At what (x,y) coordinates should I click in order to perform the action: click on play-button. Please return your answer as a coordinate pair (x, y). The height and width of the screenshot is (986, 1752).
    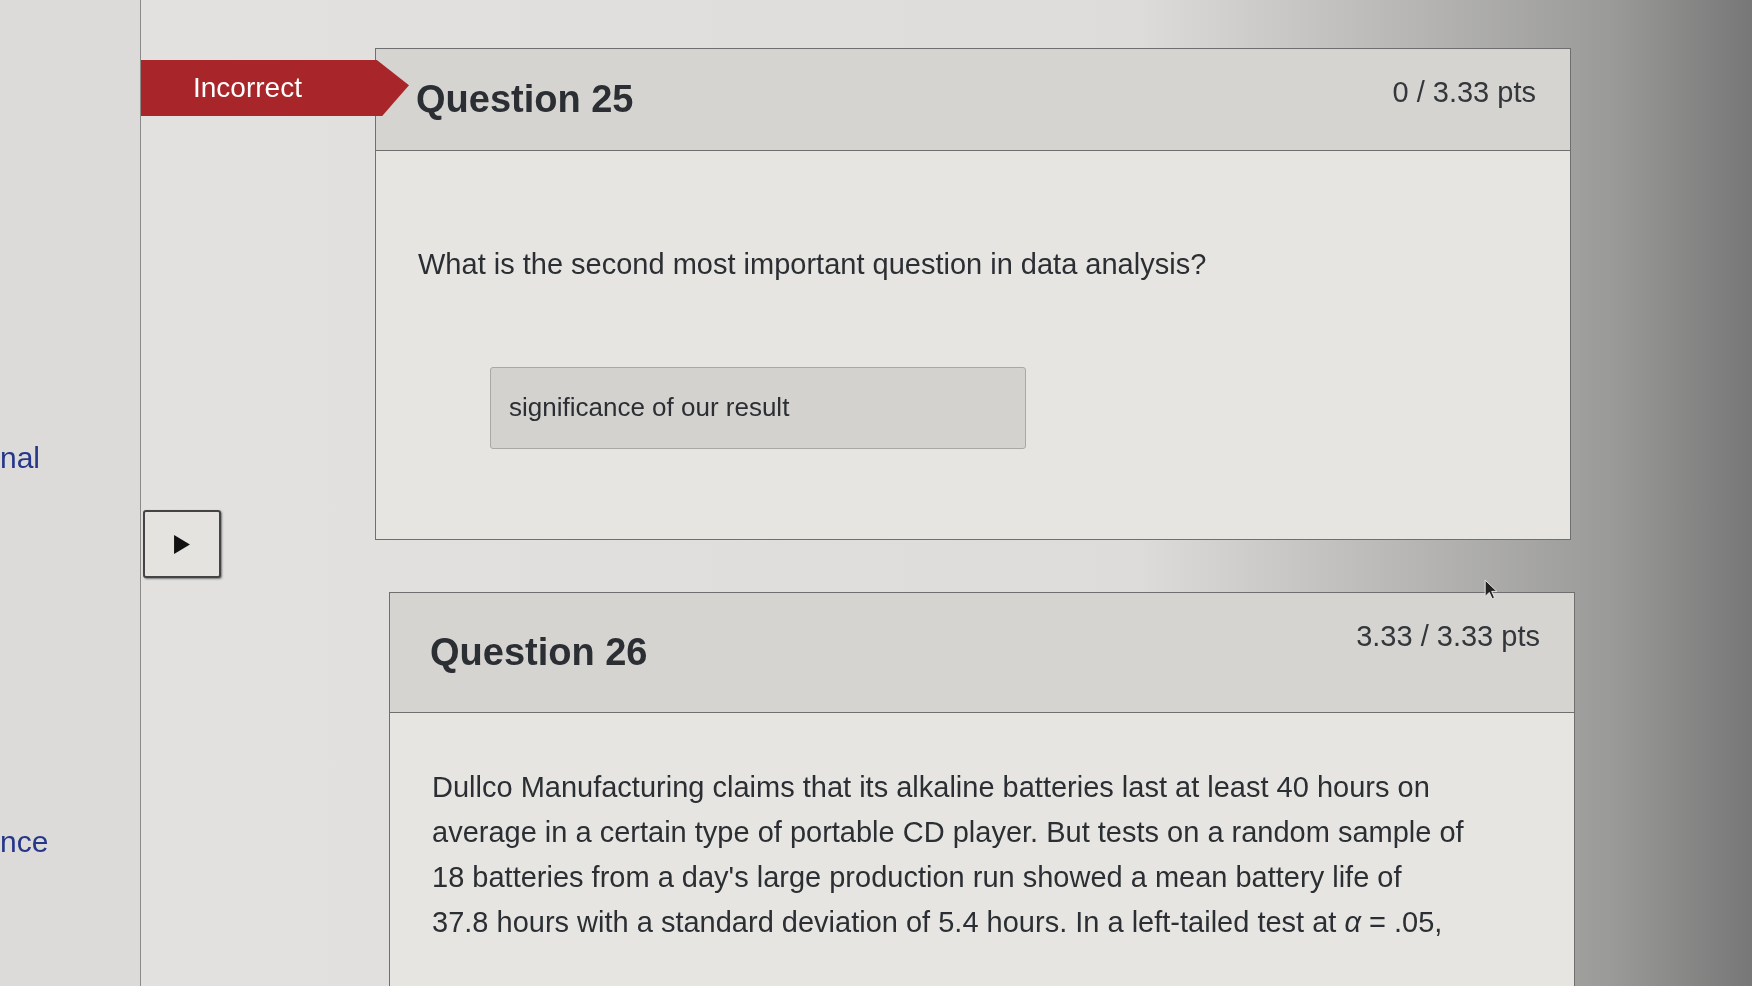
    Looking at the image, I should click on (182, 544).